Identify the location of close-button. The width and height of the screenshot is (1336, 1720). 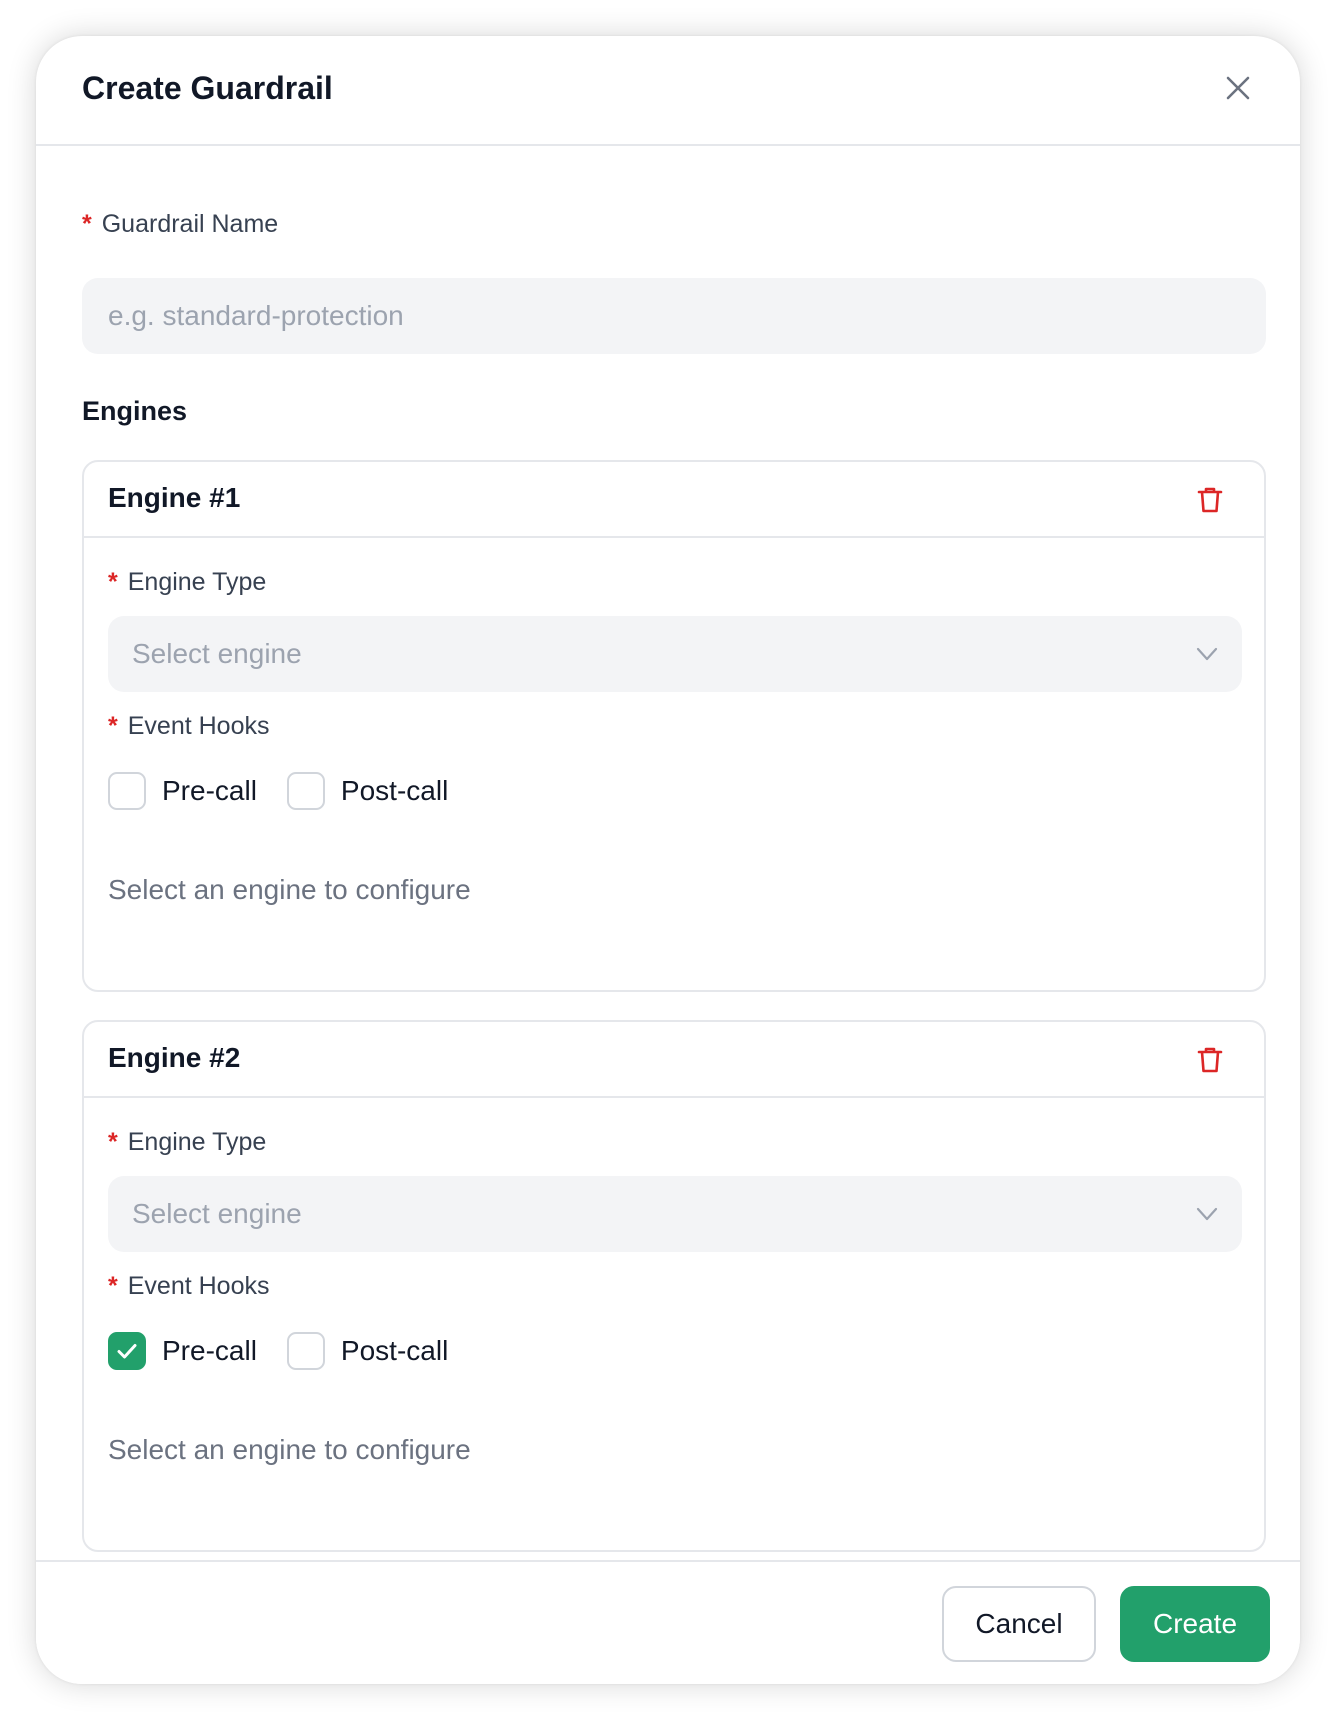
(1238, 88).